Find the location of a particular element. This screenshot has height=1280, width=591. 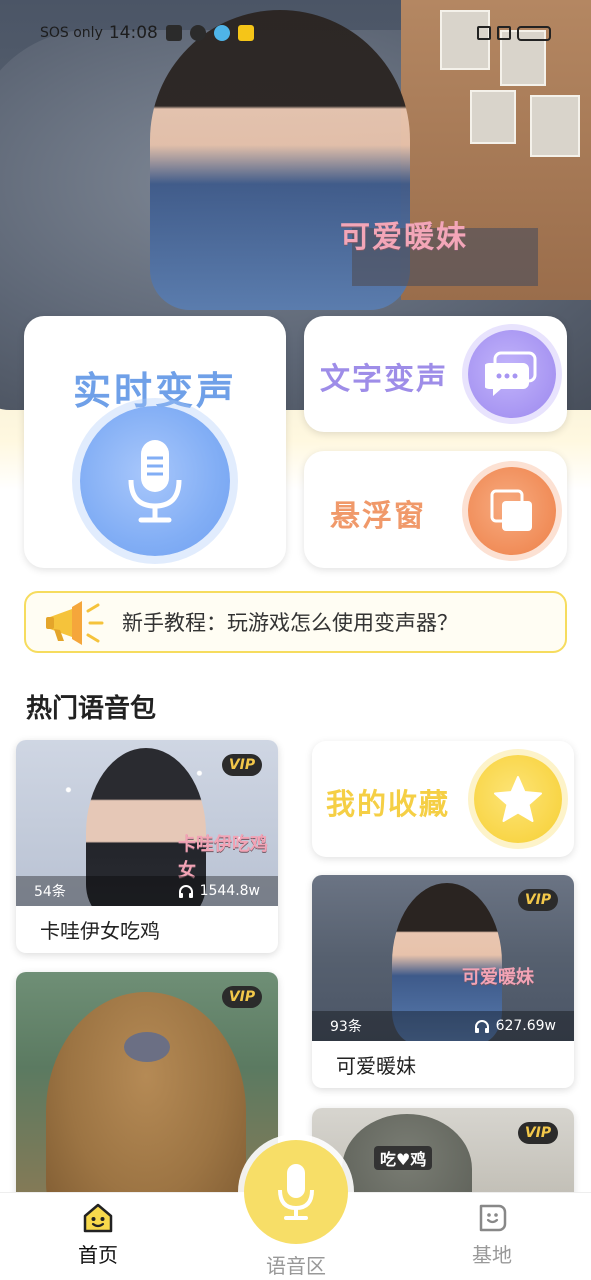

floating-window-card: 悬浮窗 is located at coordinates (435, 509).